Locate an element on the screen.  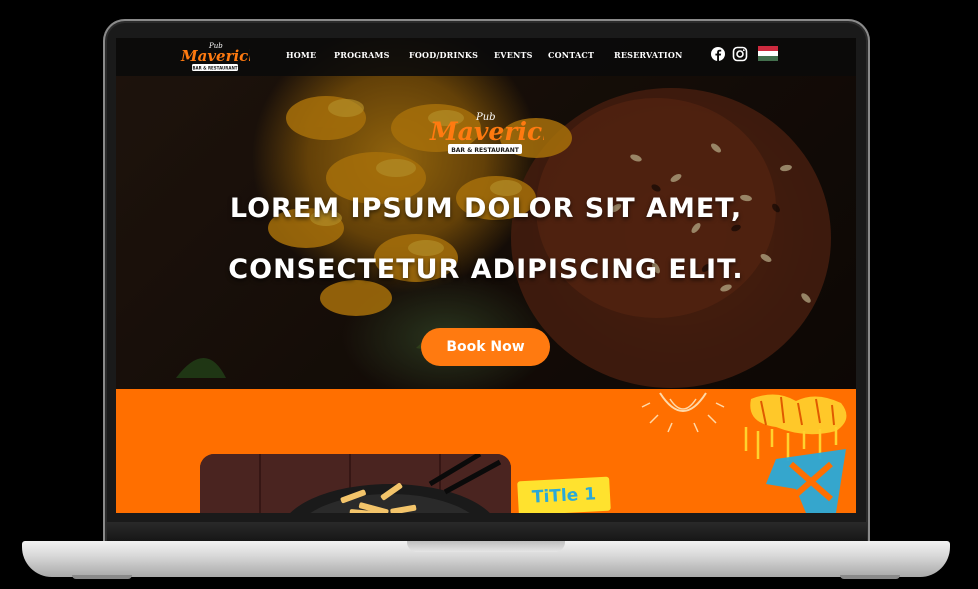
laptop-chin is located at coordinates (487, 532).